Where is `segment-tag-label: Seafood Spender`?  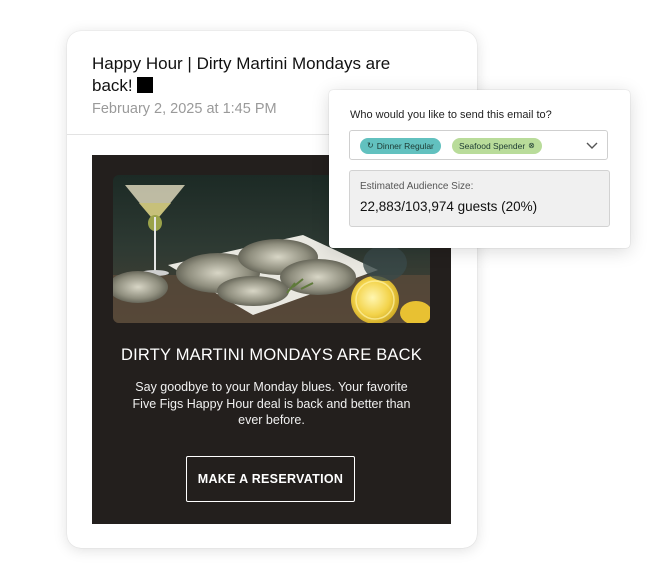 segment-tag-label: Seafood Spender is located at coordinates (492, 146).